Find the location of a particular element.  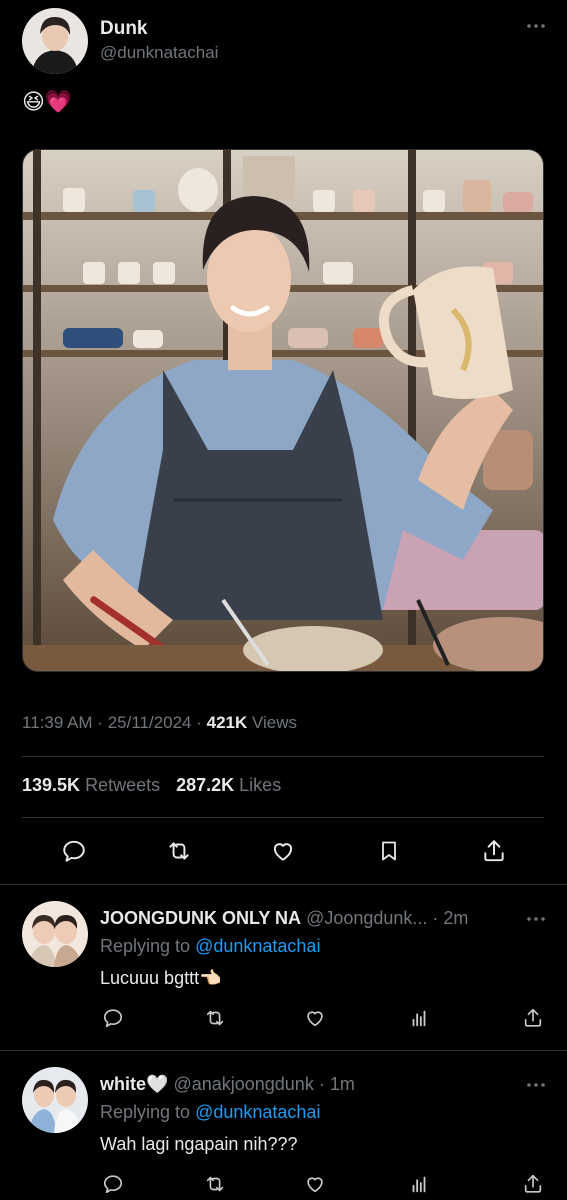

tweet-time: 11:39 AM is located at coordinates (57, 722).